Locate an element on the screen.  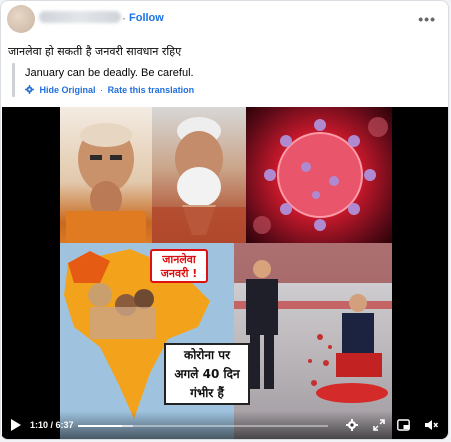
post-text: जानलेवा हो सकती है जनवरी सावधान रहिए is located at coordinates (95, 51).